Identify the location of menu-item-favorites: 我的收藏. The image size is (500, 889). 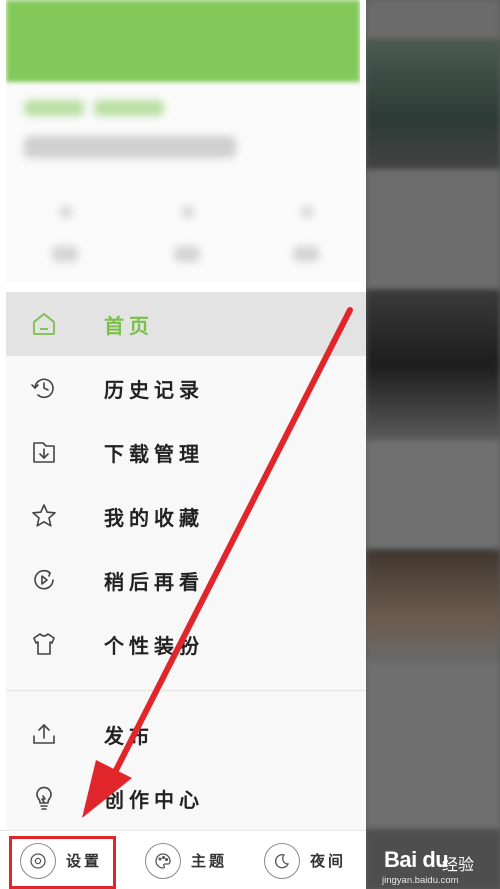
(186, 516).